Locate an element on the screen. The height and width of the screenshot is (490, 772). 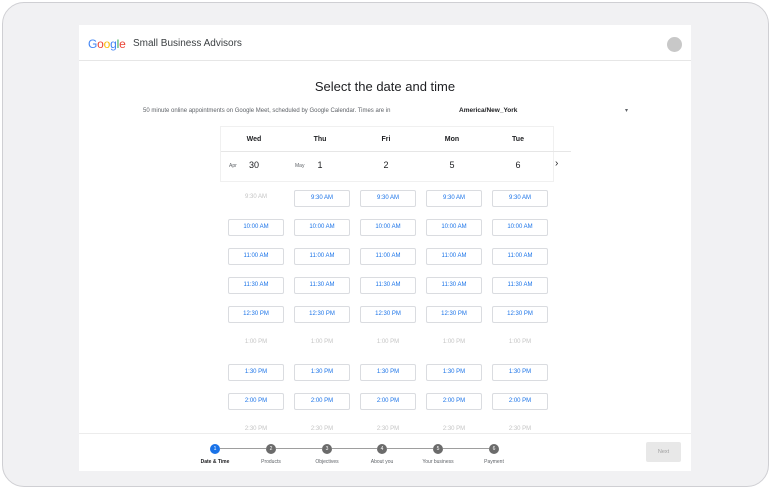
day-column-tue: Tue 6 is located at coordinates (518, 154).